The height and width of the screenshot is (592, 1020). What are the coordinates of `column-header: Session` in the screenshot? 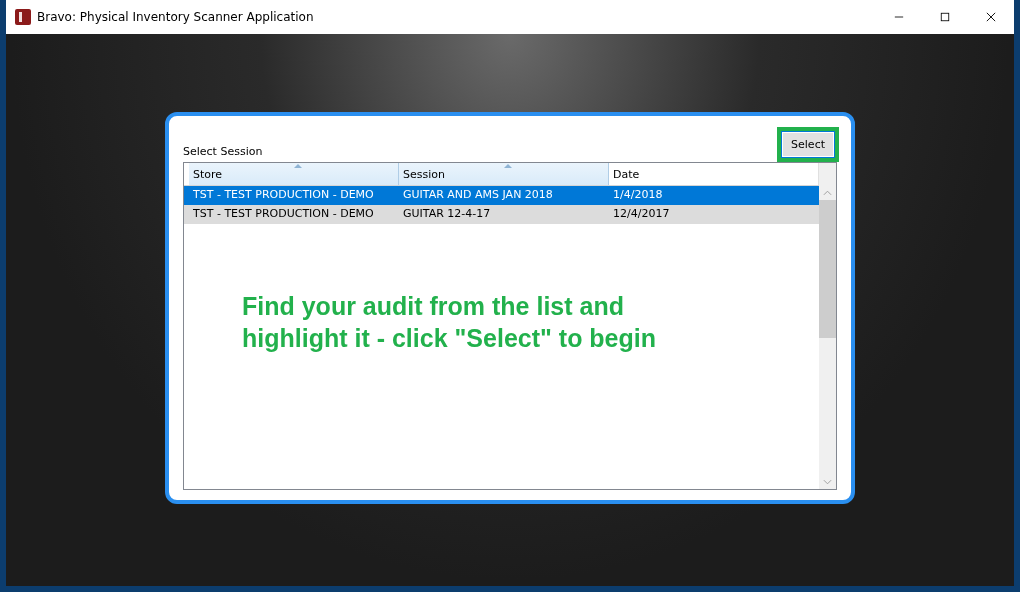 It's located at (504, 174).